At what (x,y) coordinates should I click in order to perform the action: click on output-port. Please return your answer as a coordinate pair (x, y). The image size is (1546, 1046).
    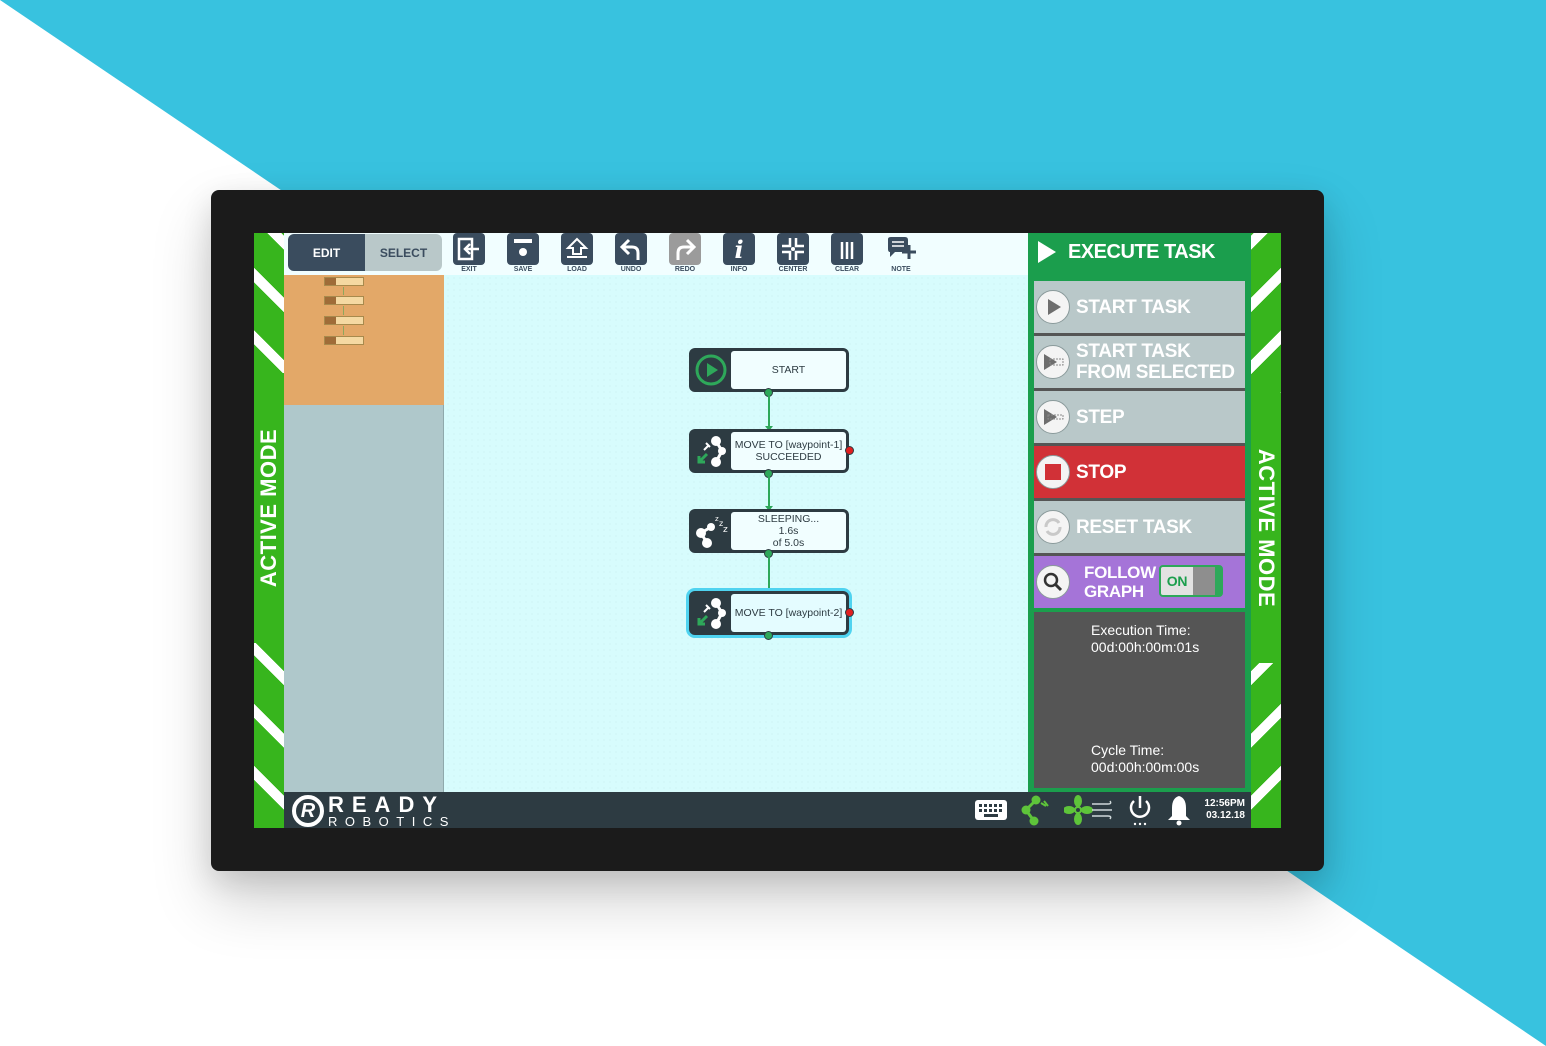
    Looking at the image, I should click on (768, 635).